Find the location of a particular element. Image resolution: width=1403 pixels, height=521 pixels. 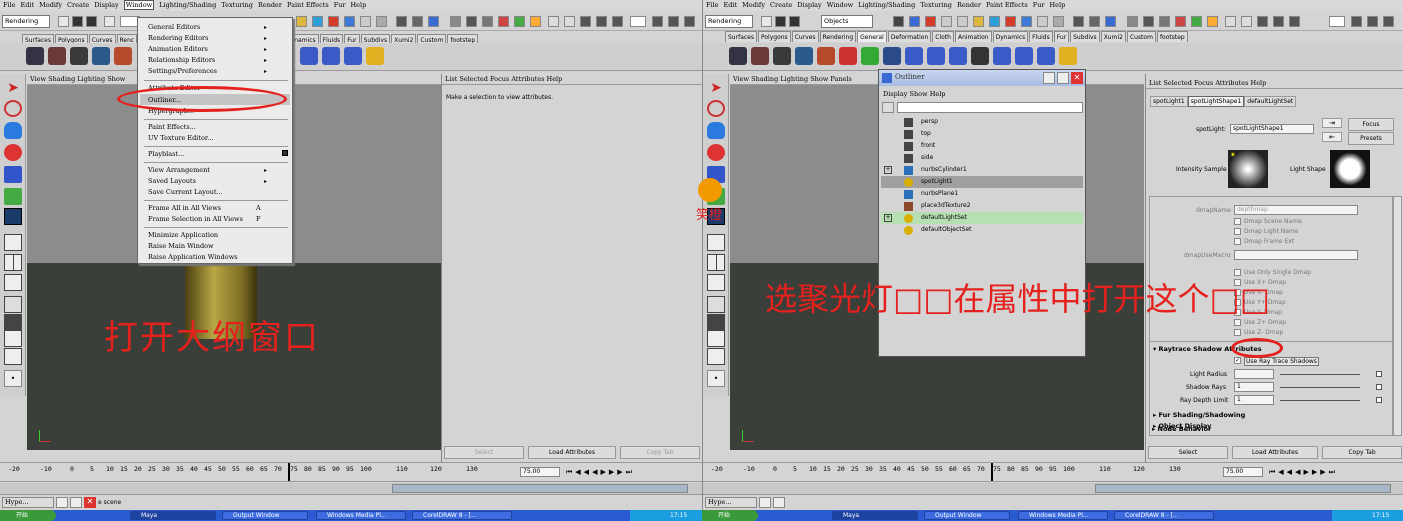

menu-display: Display is located at coordinates (809, 5).